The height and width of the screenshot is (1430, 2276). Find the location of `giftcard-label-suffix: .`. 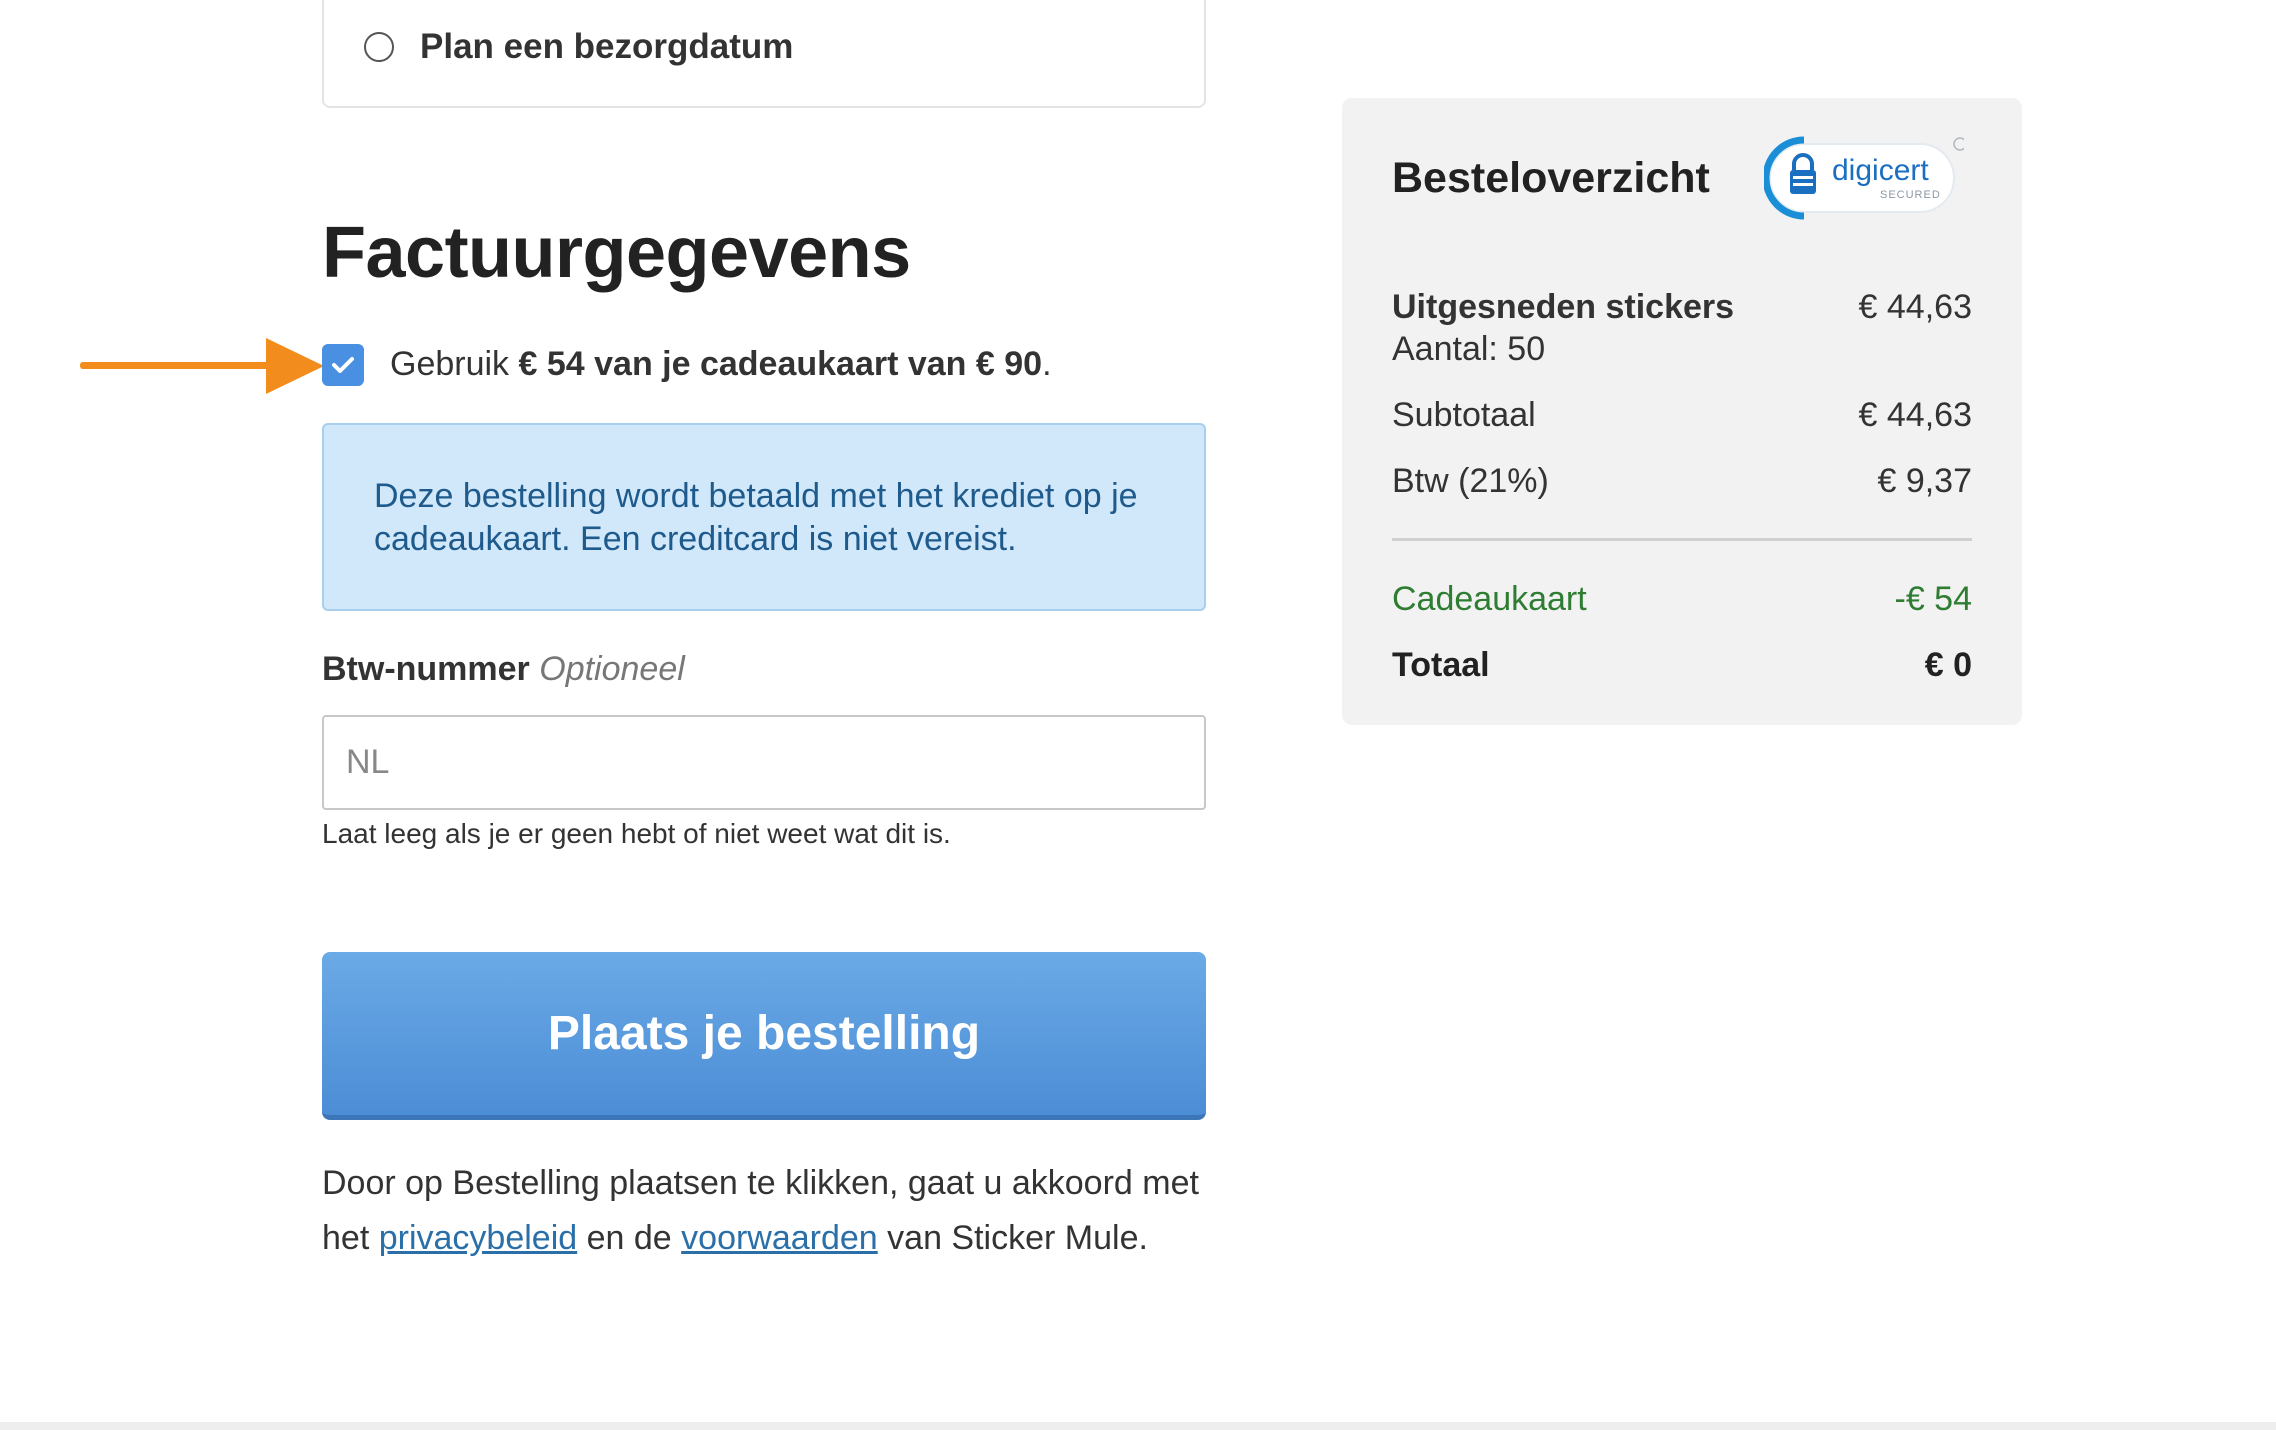

giftcard-label-suffix: . is located at coordinates (1047, 364).